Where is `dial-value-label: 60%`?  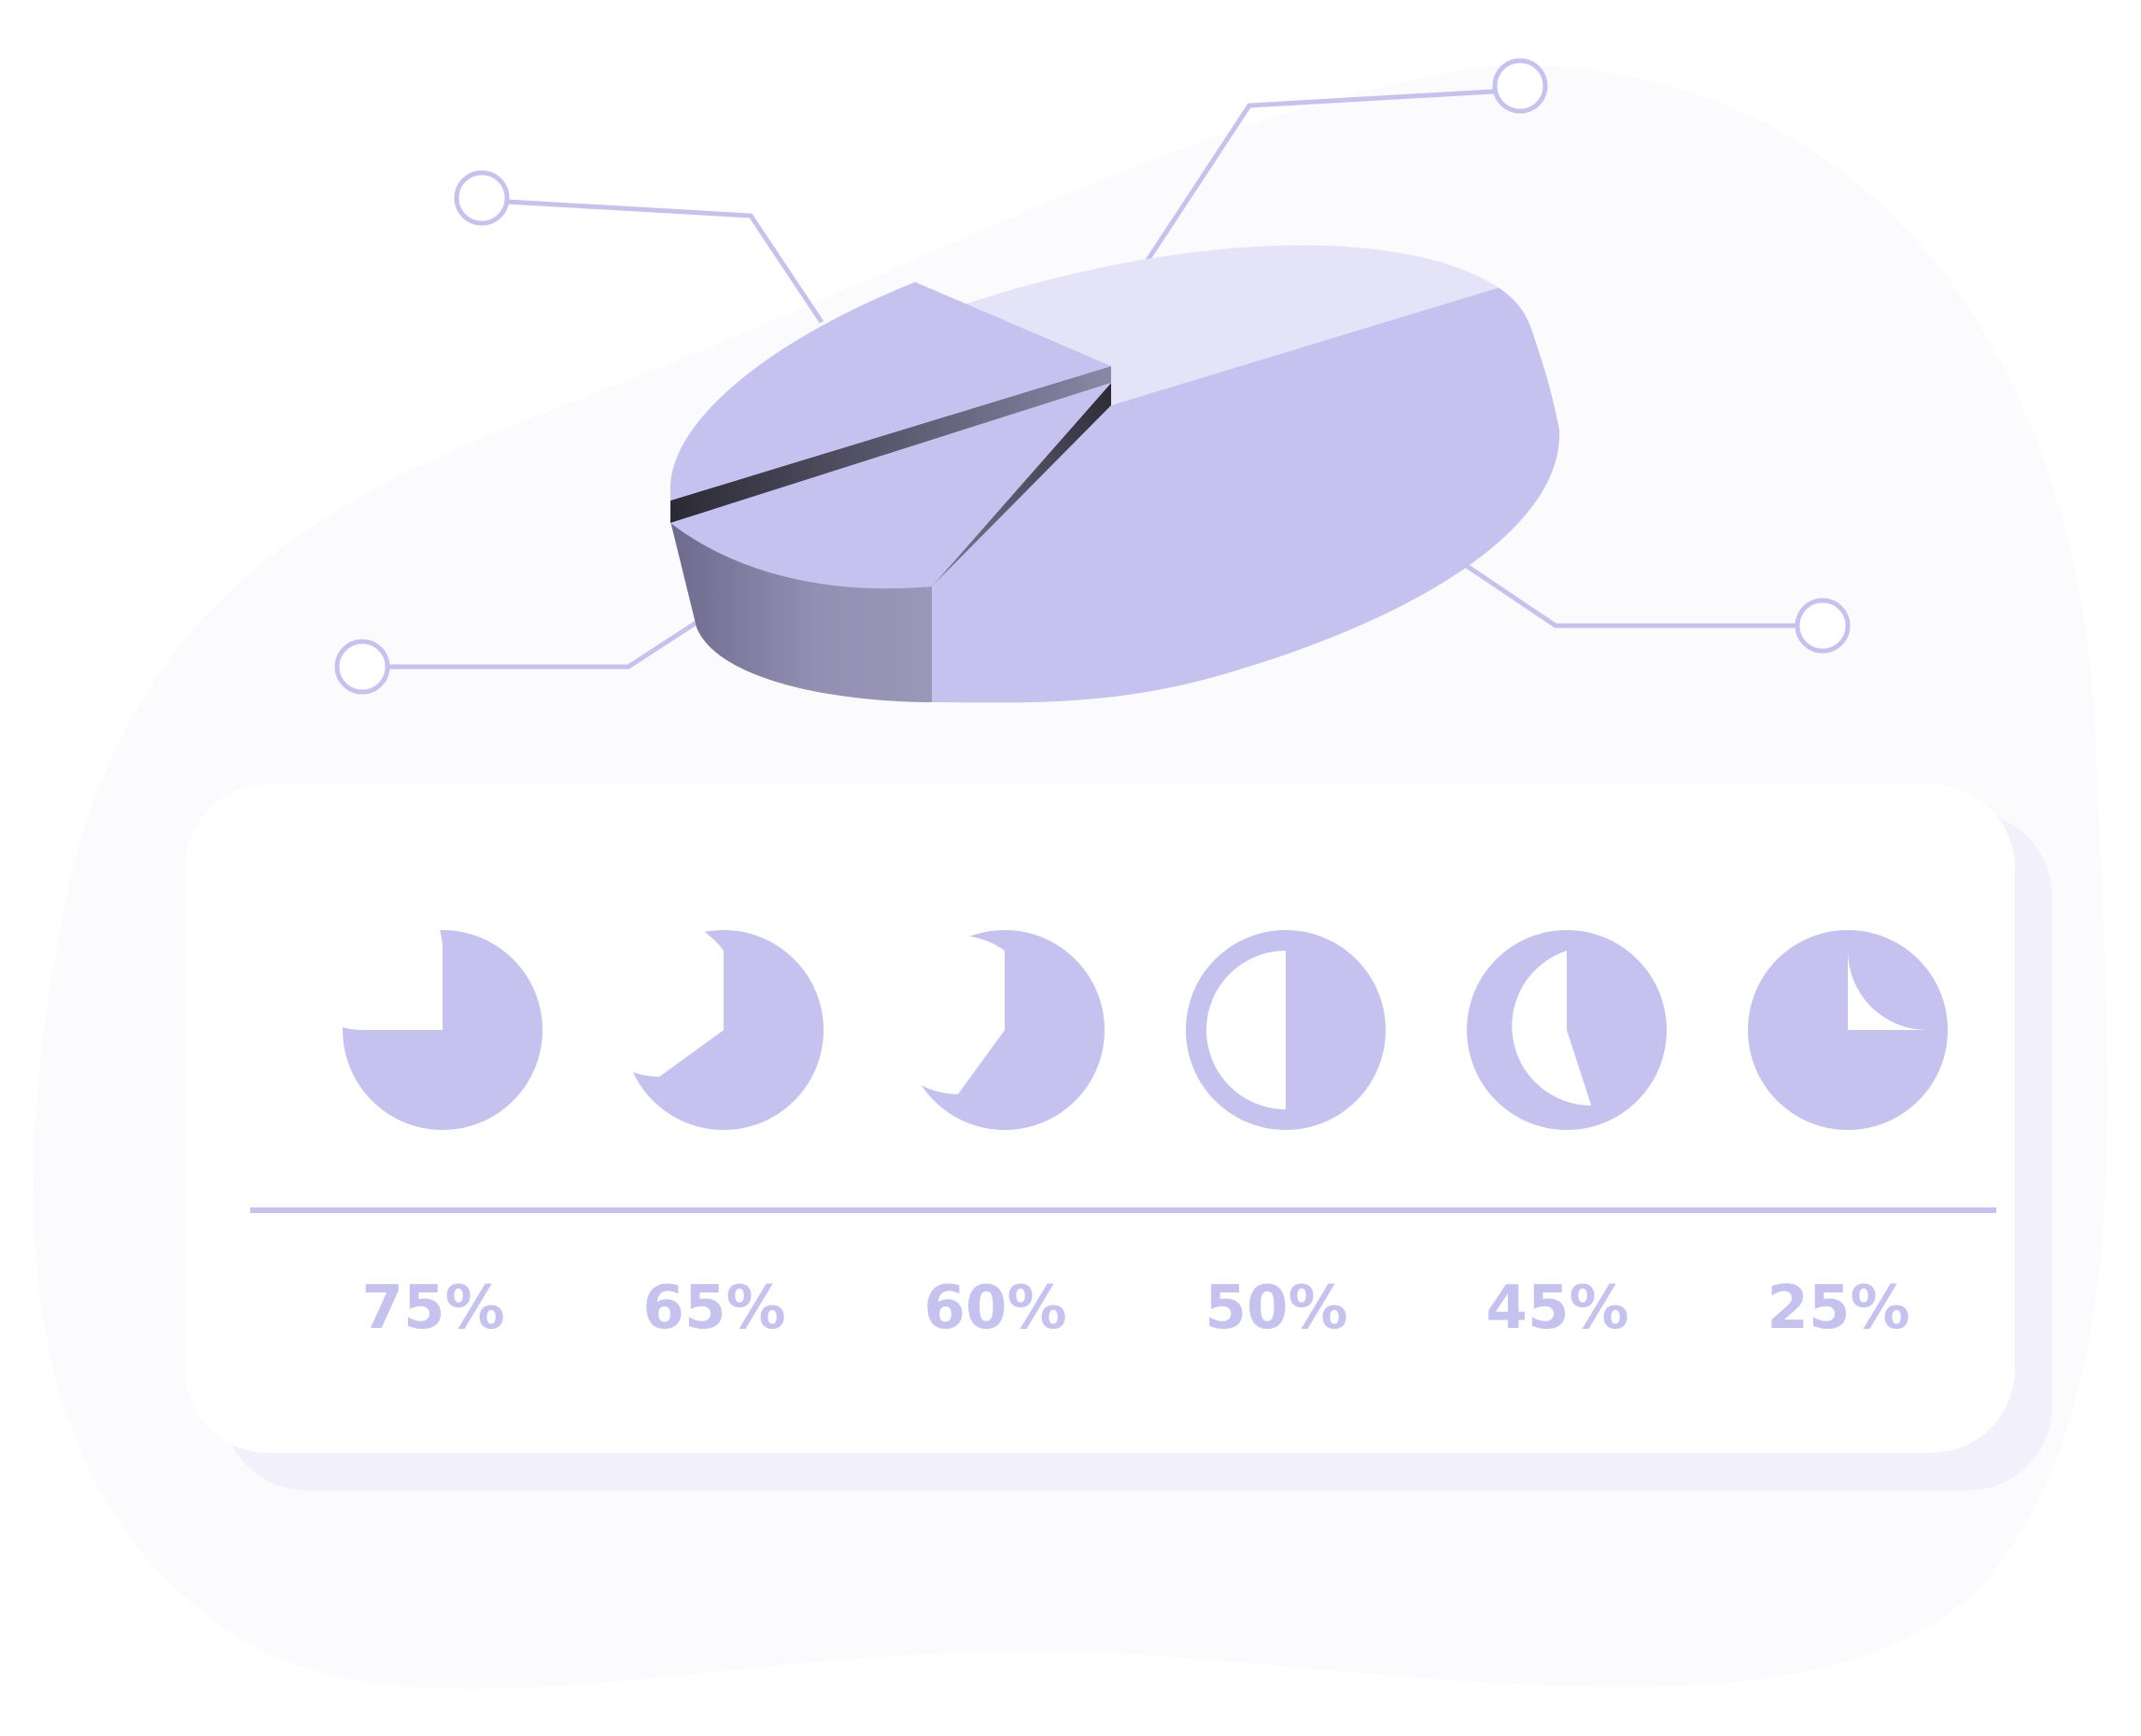
dial-value-label: 60% is located at coordinates (994, 1308).